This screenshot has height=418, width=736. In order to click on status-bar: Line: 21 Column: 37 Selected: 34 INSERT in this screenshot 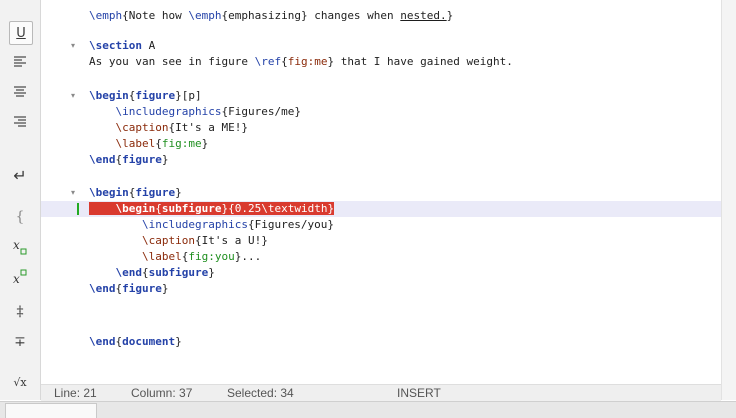, I will do `click(381, 392)`.